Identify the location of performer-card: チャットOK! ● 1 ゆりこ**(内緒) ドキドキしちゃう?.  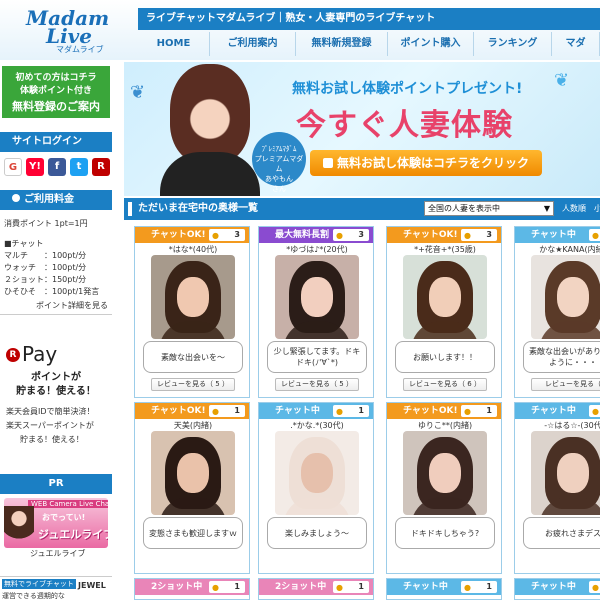
(444, 488).